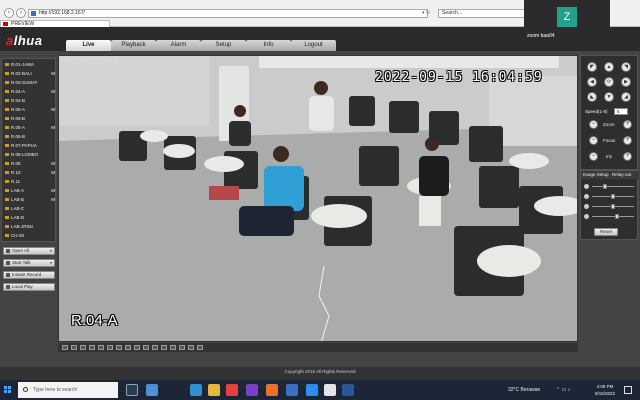 The image size is (640, 400). Describe the element at coordinates (29, 251) in the screenshot. I see `open-all-button: Open All ▾` at that location.